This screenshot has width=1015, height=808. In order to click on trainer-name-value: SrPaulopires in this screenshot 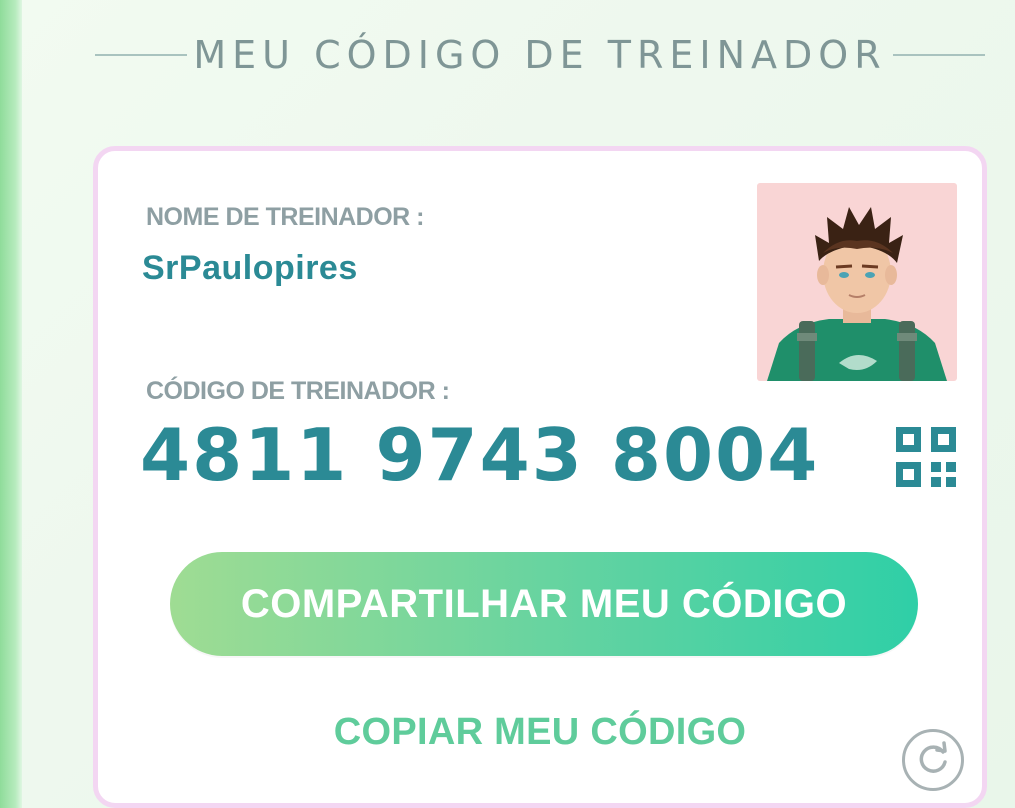, I will do `click(250, 268)`.